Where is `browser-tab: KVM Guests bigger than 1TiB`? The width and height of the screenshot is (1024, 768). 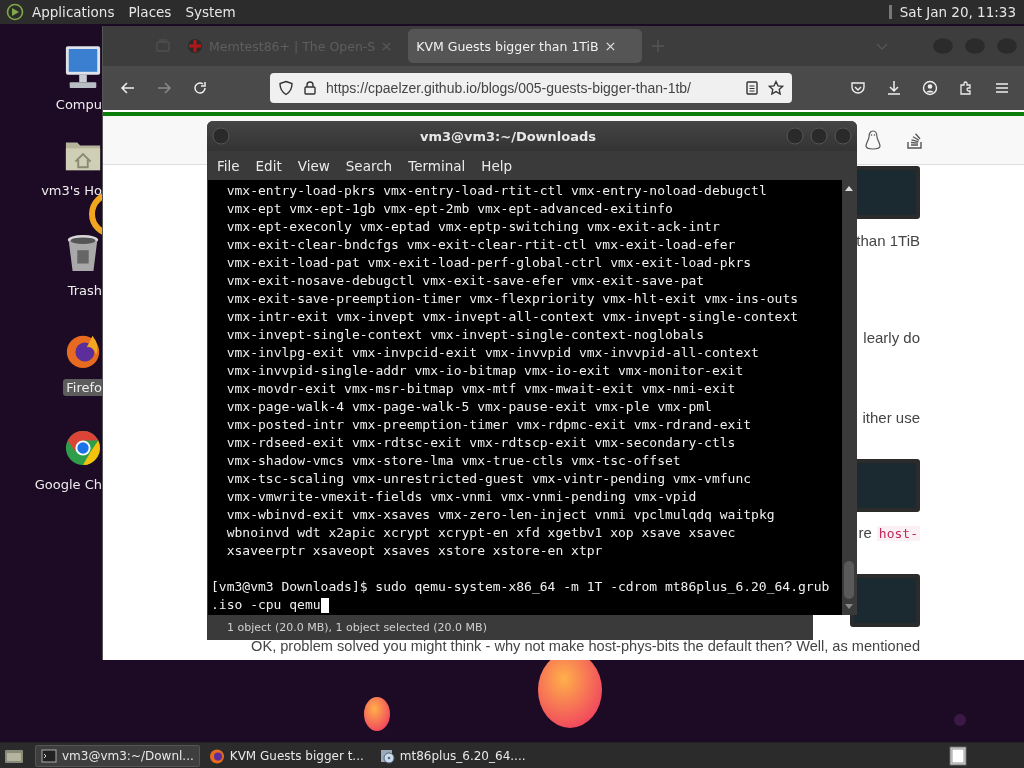 browser-tab: KVM Guests bigger than 1TiB is located at coordinates (525, 46).